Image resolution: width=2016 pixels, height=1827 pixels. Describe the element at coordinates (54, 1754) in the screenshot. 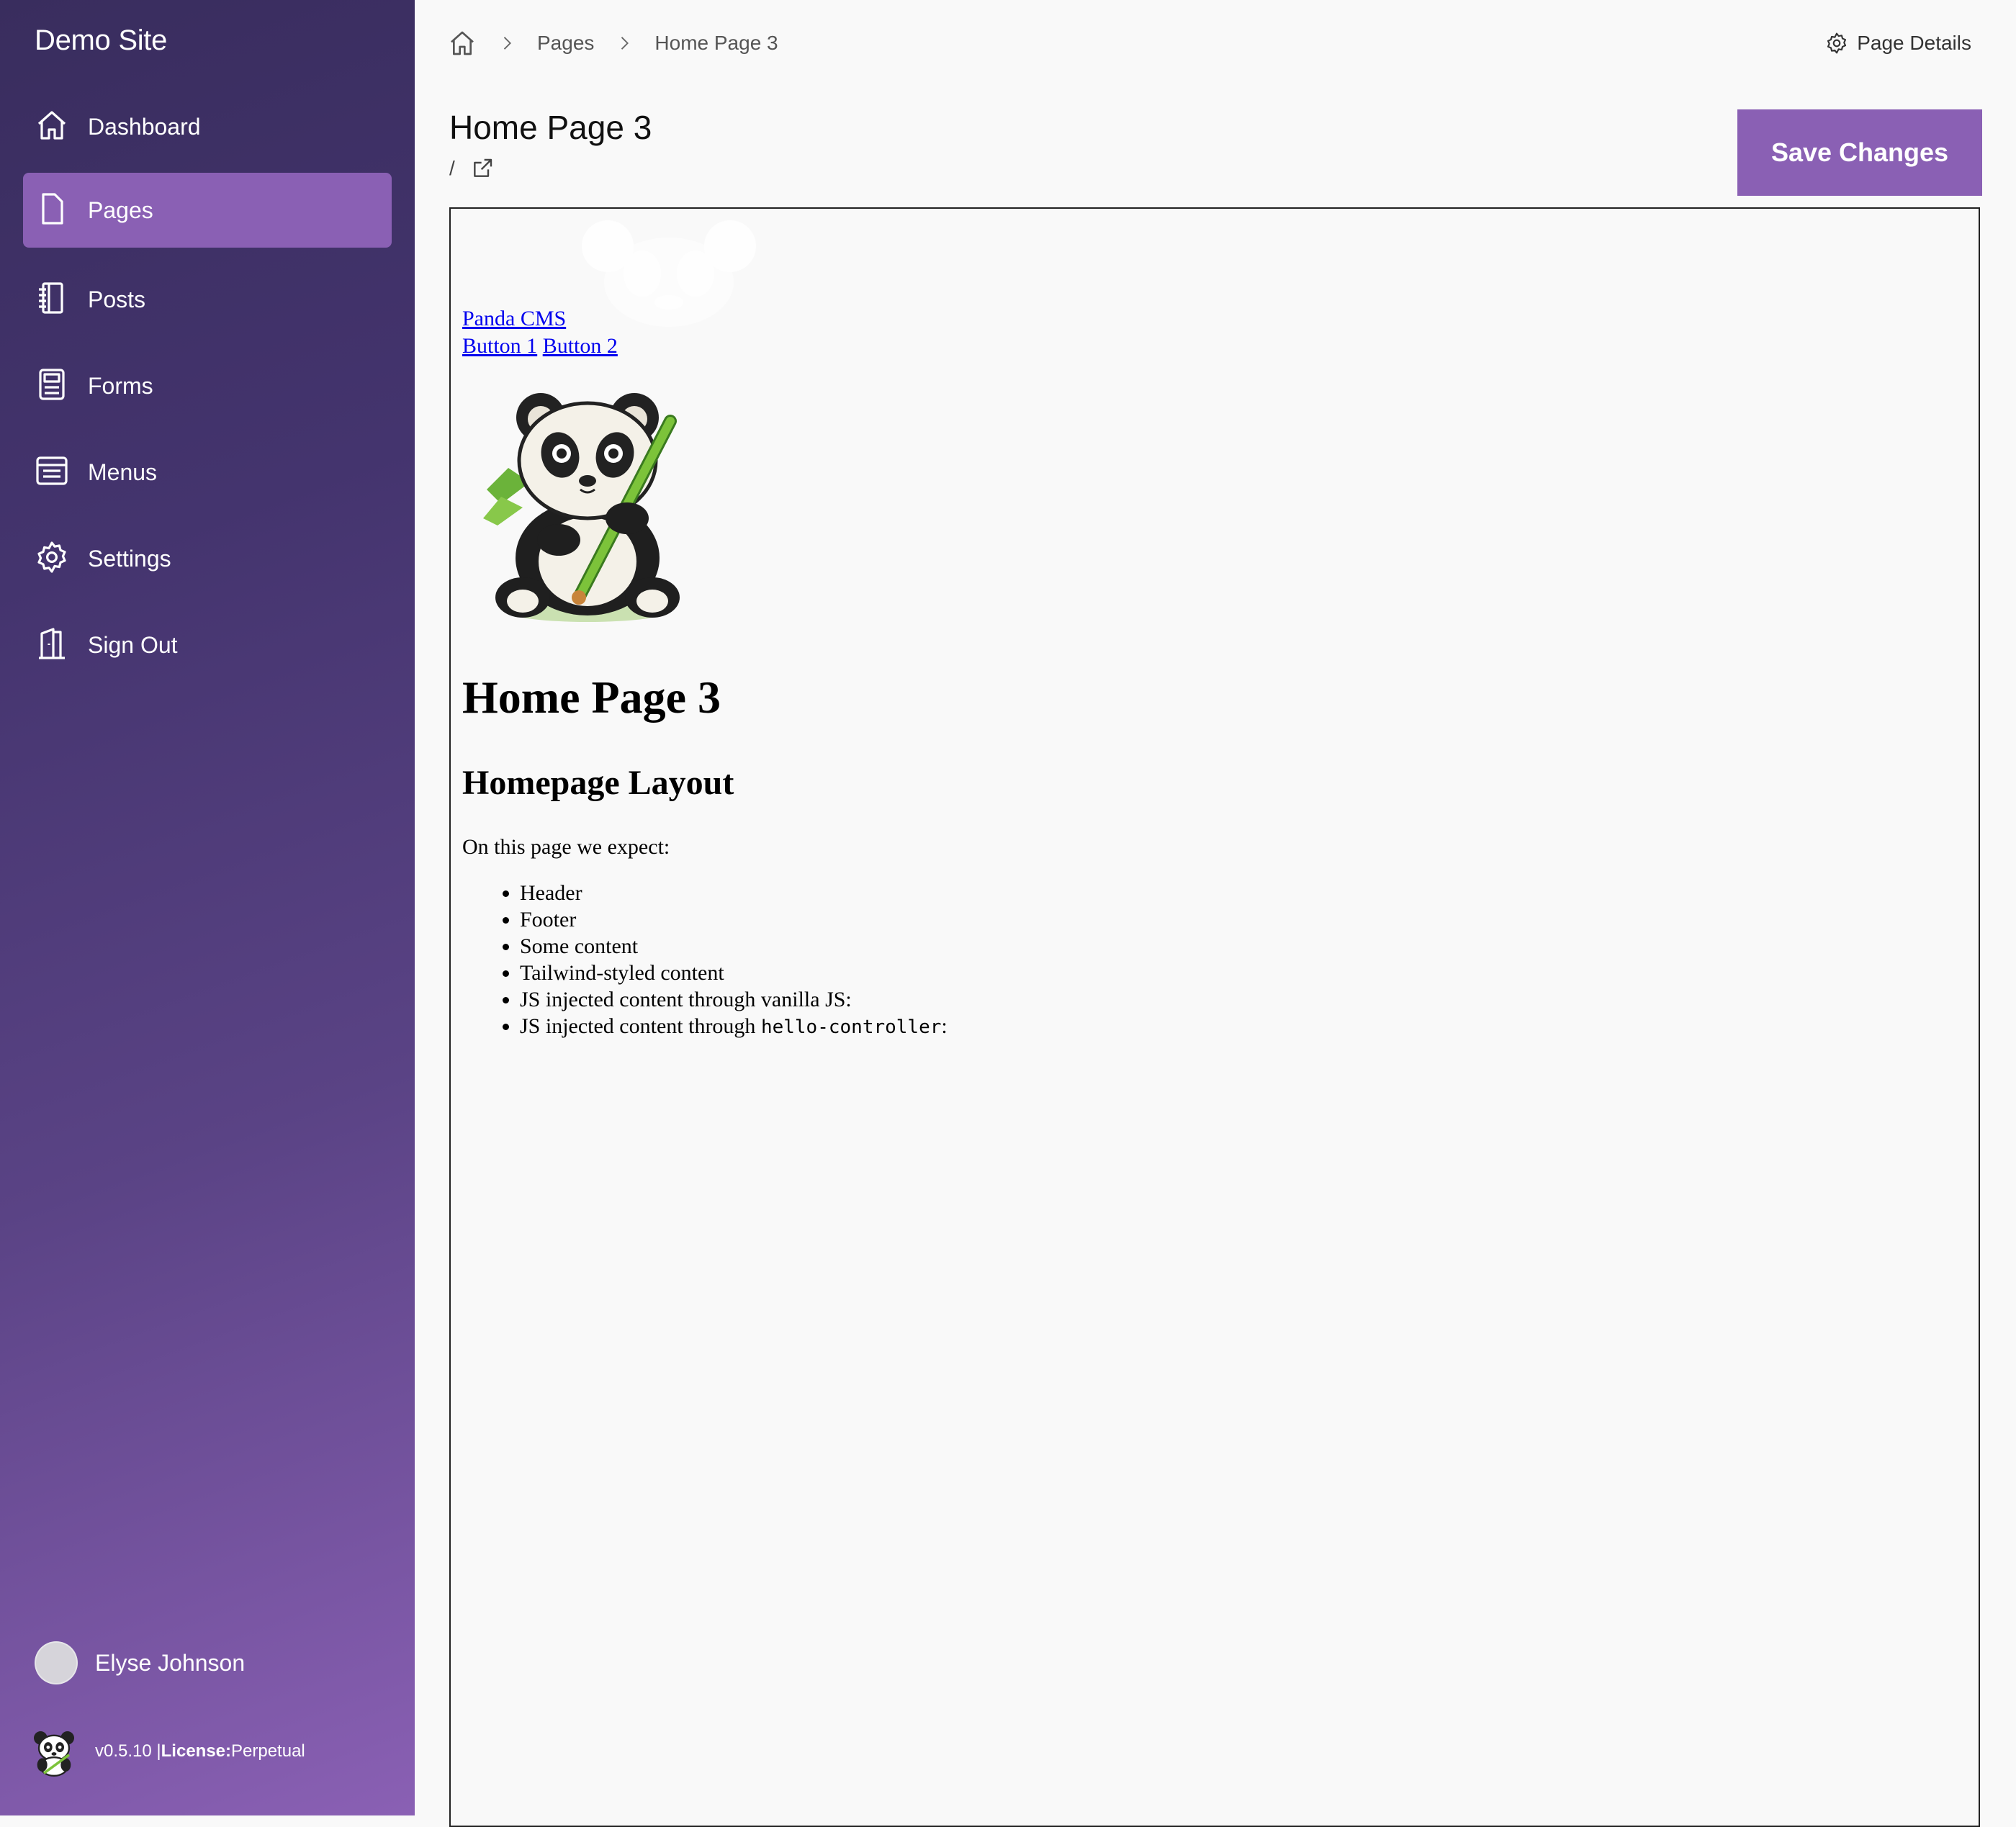

I see `panda-logo-icon` at that location.